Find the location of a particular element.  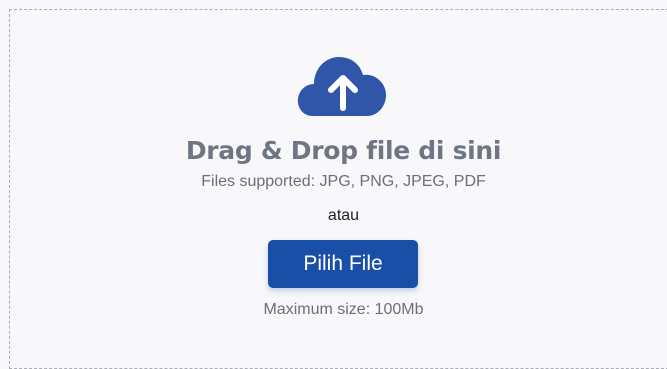

supported-formats-text: Files supported: JPG, PNG, JPEG, PDF is located at coordinates (343, 181).